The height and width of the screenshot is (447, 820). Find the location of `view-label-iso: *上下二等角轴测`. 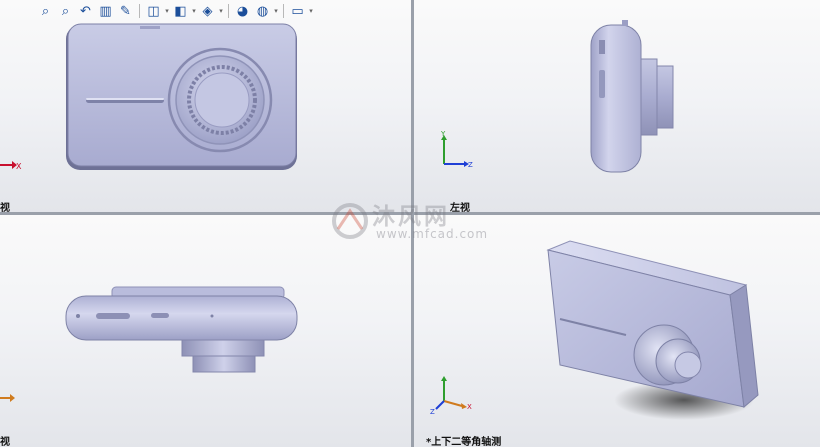

view-label-iso: *上下二等角轴测 is located at coordinates (464, 442).